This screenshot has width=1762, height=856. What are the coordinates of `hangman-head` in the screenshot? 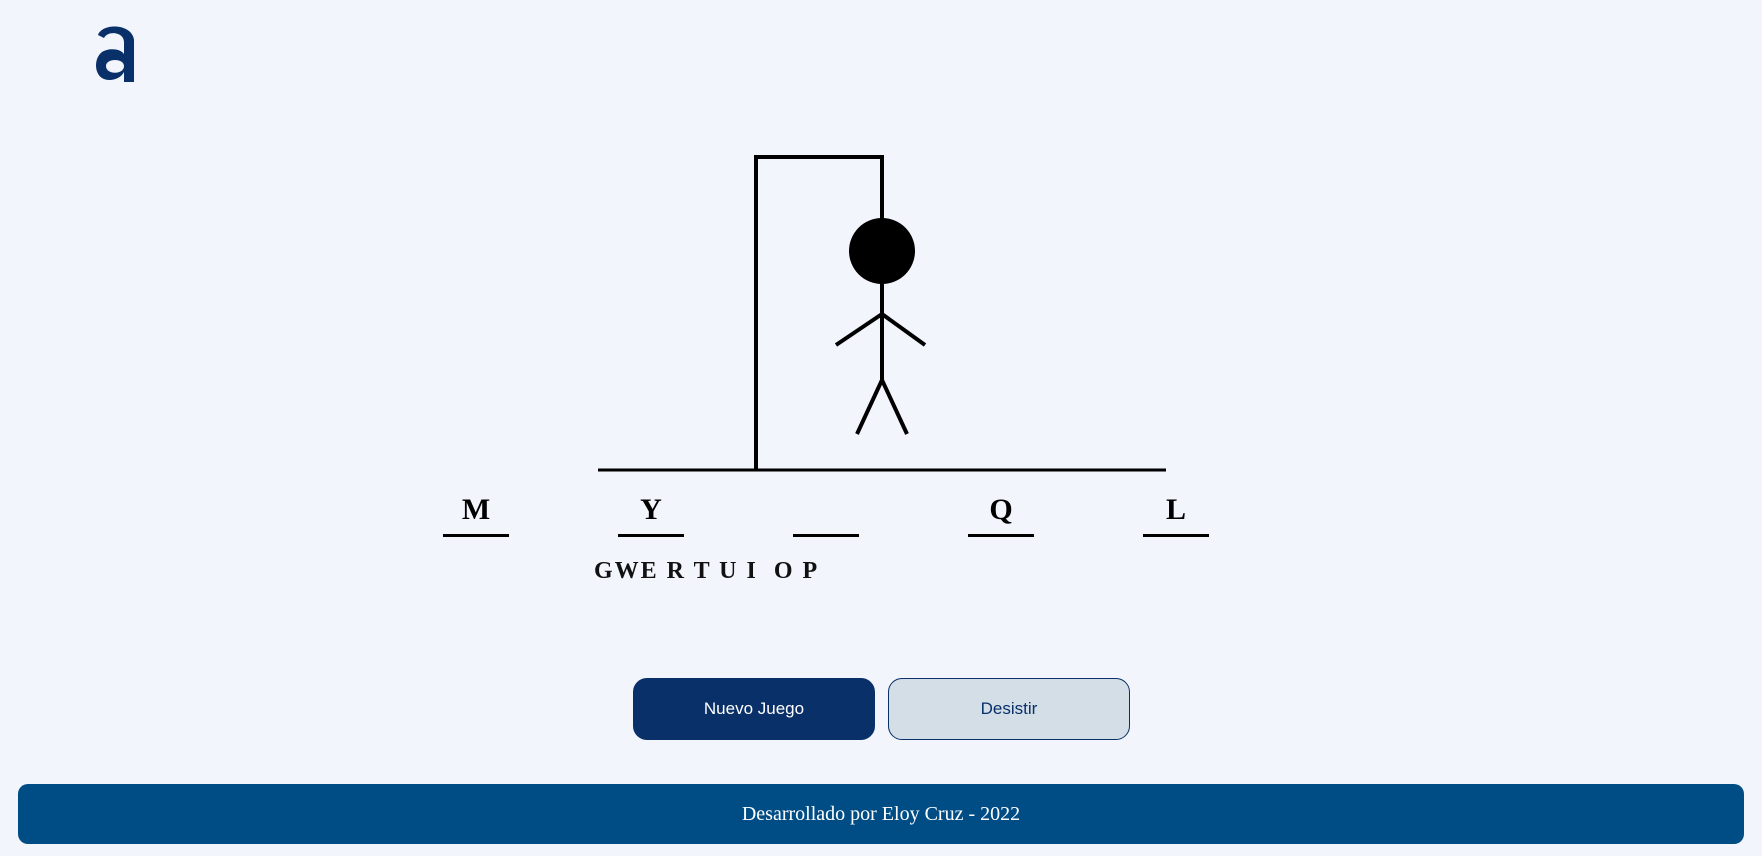 It's located at (882, 251).